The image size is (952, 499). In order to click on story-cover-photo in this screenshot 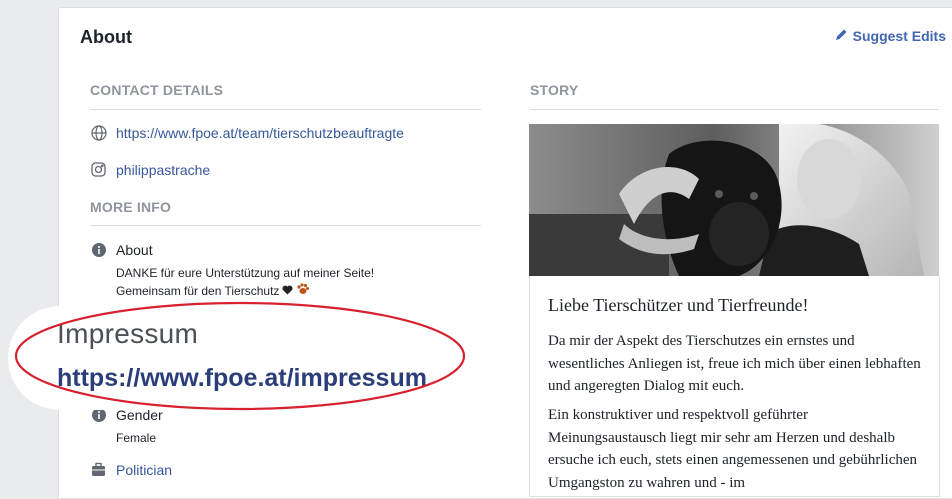, I will do `click(734, 200)`.